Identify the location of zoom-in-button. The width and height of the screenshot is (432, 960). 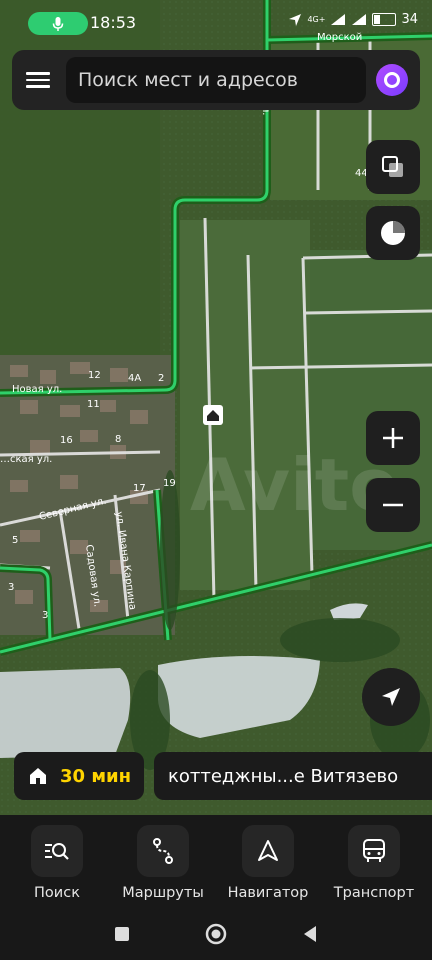
(393, 438).